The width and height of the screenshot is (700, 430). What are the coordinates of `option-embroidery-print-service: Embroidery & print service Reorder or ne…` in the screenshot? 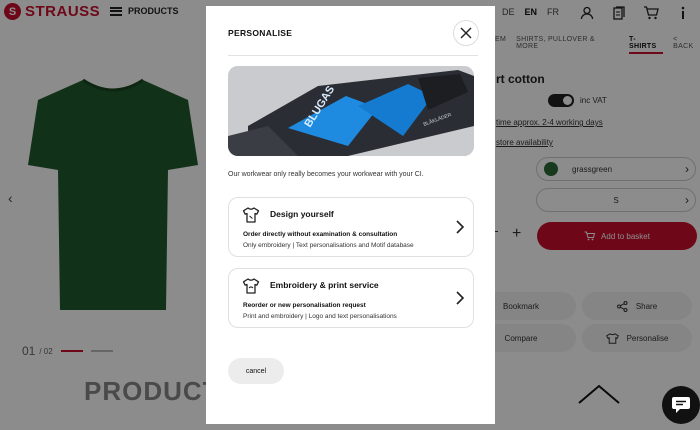 It's located at (351, 298).